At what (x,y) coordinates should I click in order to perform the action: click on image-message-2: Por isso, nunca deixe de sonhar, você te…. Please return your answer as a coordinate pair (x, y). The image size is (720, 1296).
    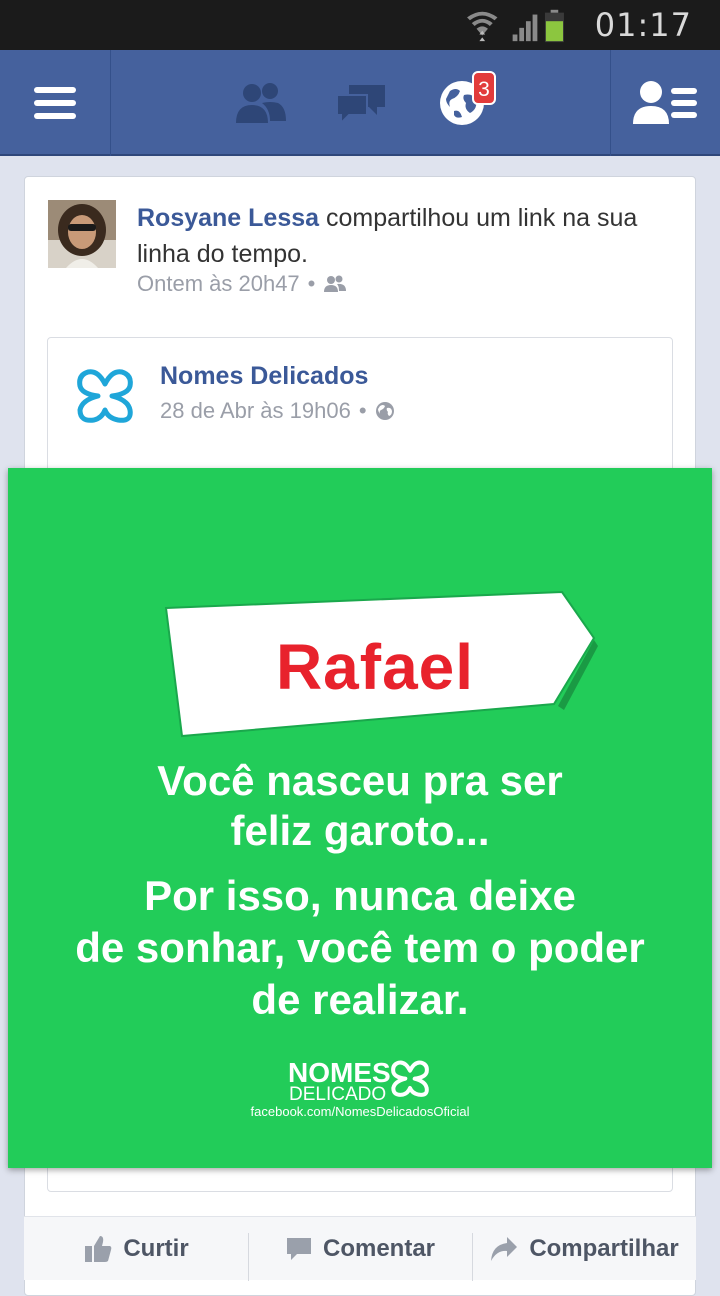
    Looking at the image, I should click on (360, 948).